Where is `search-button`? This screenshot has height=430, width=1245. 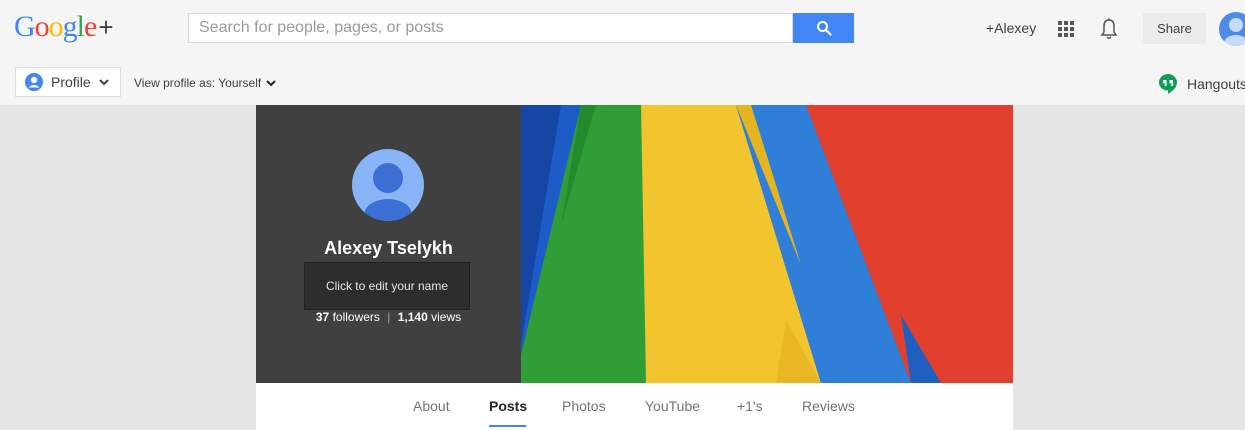 search-button is located at coordinates (823, 28).